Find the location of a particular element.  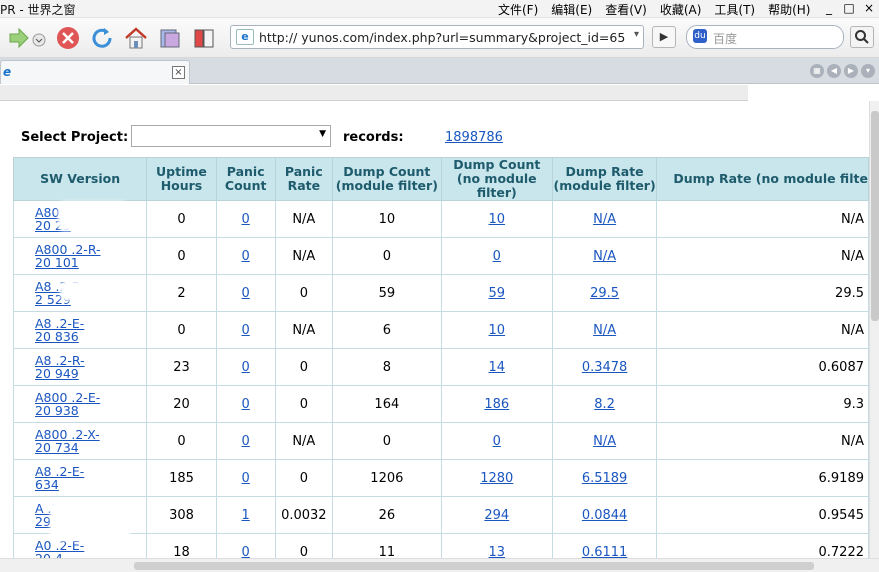

sw-version-link: A800 .2-R- 20 101 is located at coordinates (68, 256).